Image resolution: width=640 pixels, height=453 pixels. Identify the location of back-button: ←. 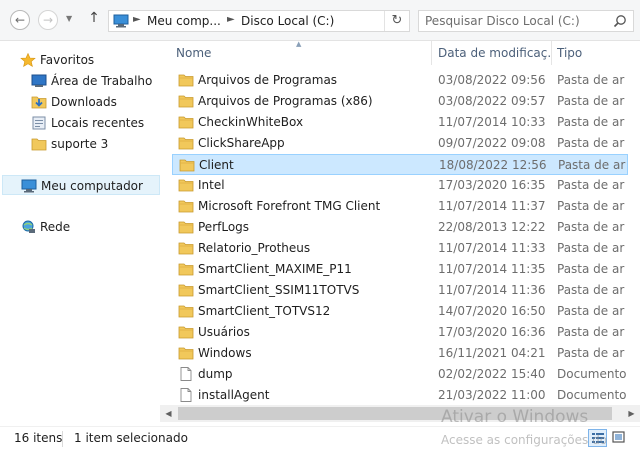
(20, 20).